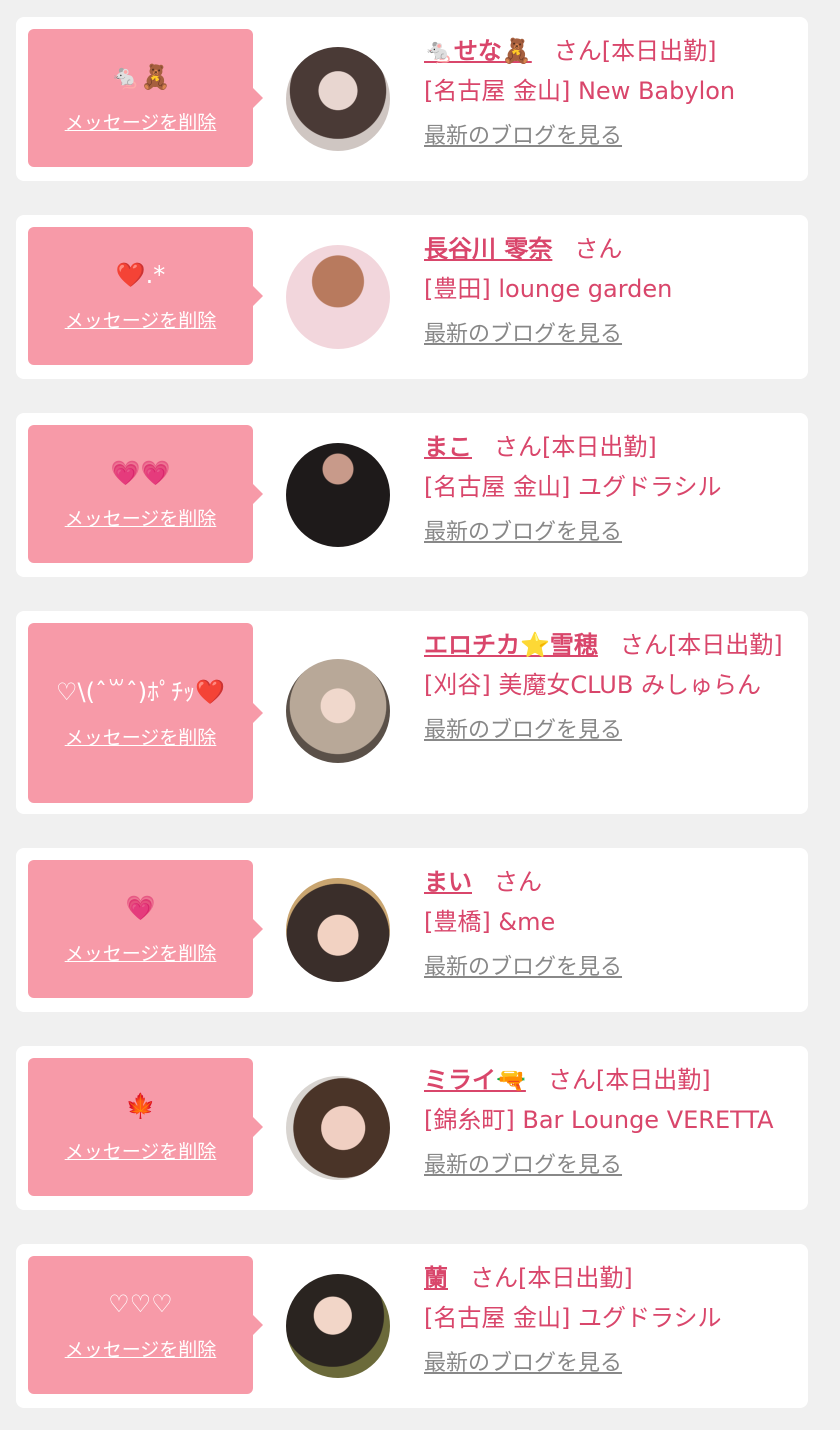 The height and width of the screenshot is (1430, 840). Describe the element at coordinates (436, 1278) in the screenshot. I see `cast-name-link: 蘭` at that location.